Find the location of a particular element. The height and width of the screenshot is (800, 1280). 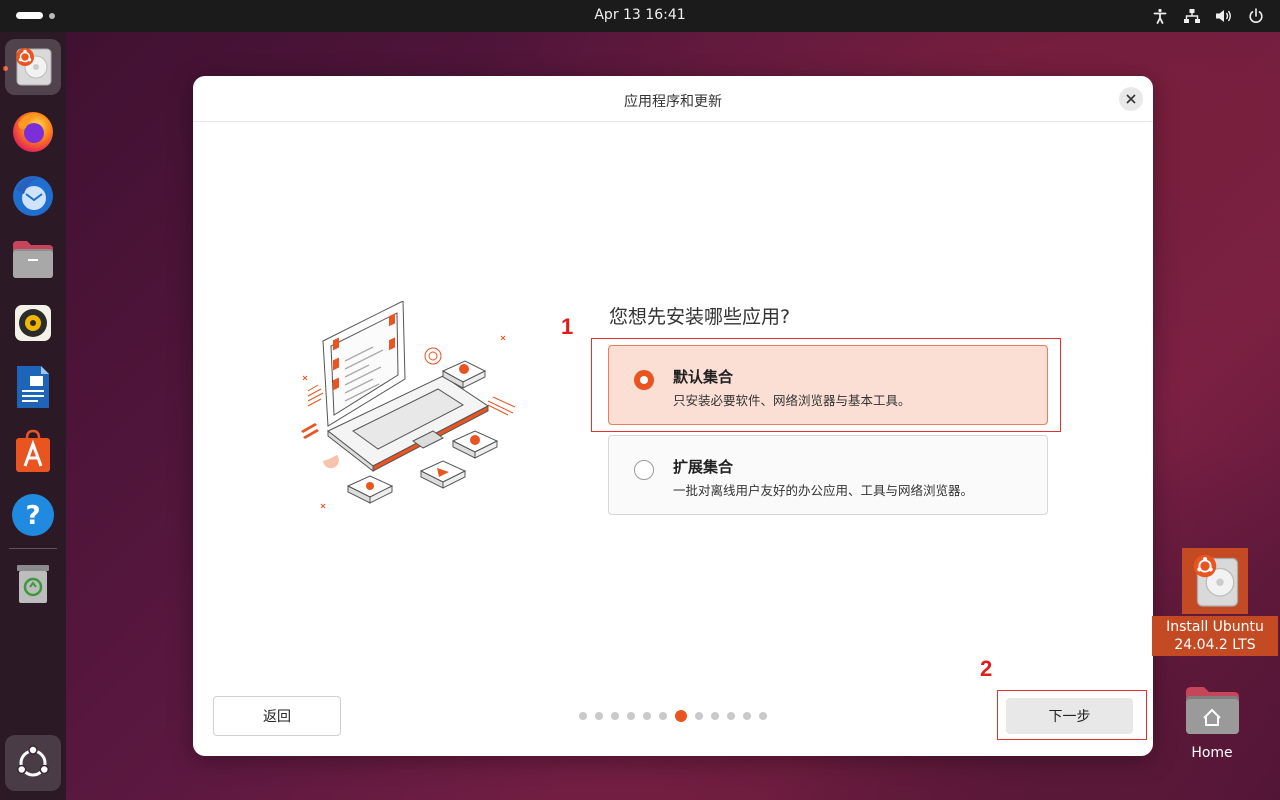

close-button is located at coordinates (1131, 99).